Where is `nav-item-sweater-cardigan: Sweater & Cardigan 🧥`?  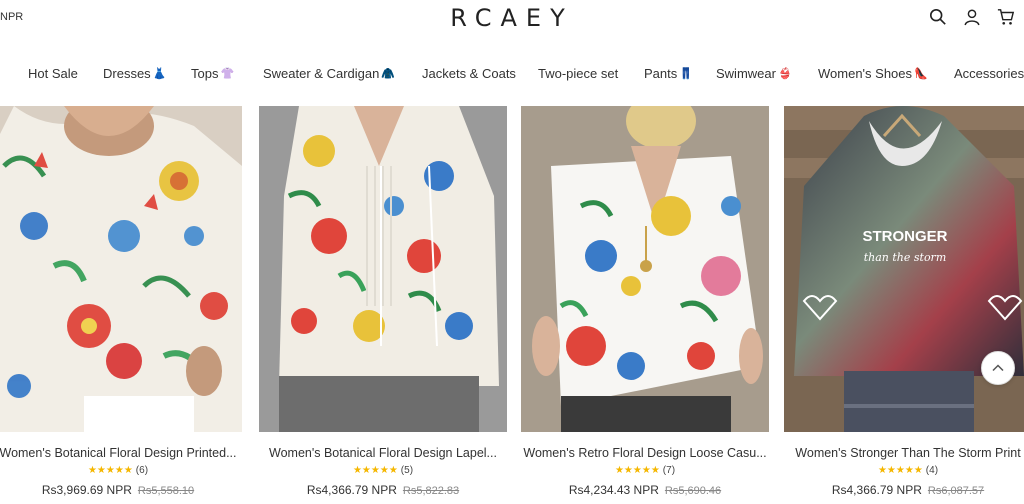 nav-item-sweater-cardigan: Sweater & Cardigan 🧥 is located at coordinates (329, 73).